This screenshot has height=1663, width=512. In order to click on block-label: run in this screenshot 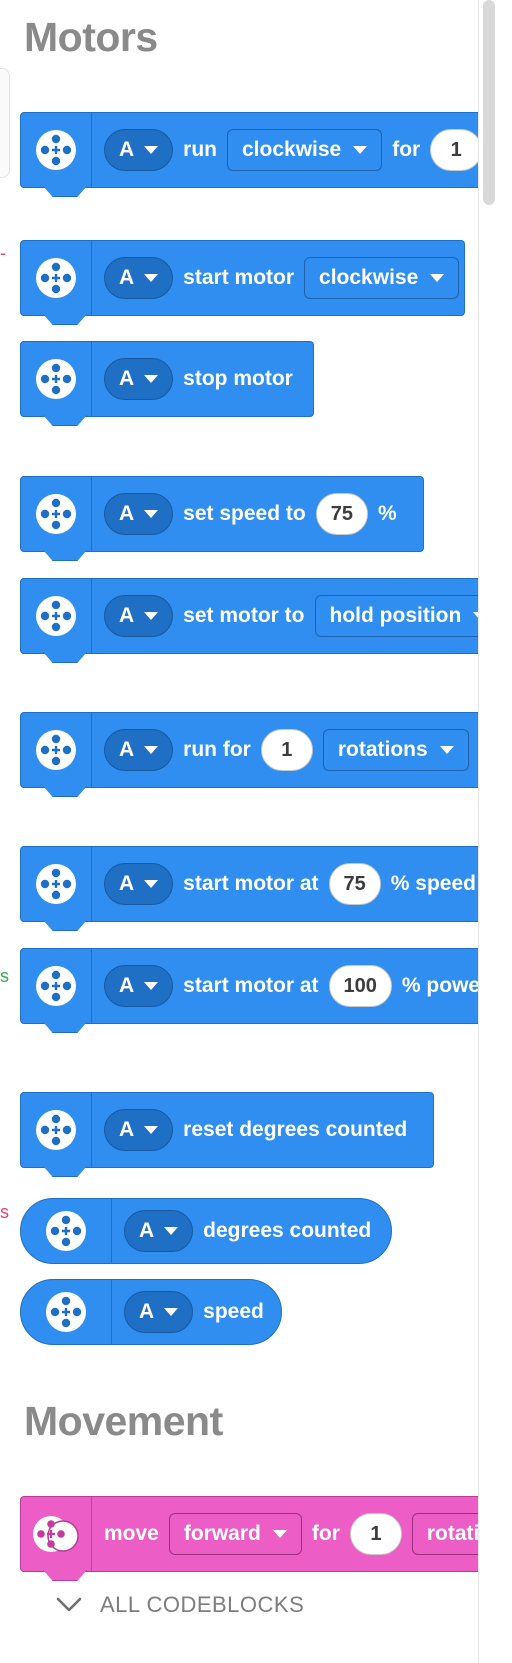, I will do `click(200, 149)`.